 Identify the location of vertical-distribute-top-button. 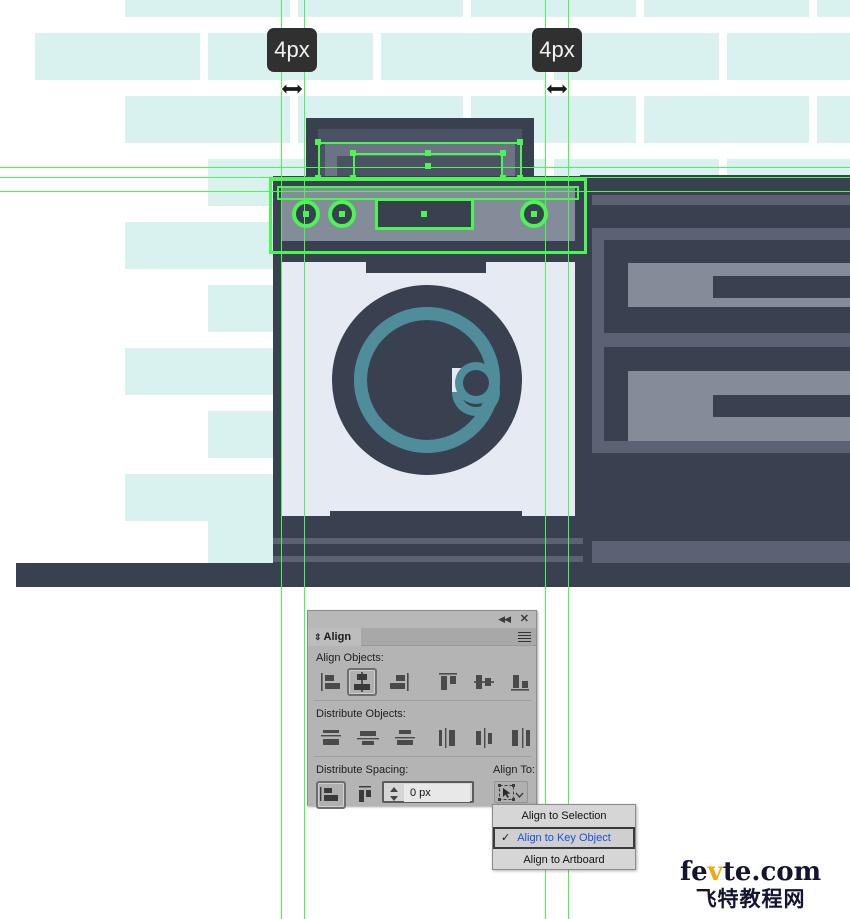
(331, 738).